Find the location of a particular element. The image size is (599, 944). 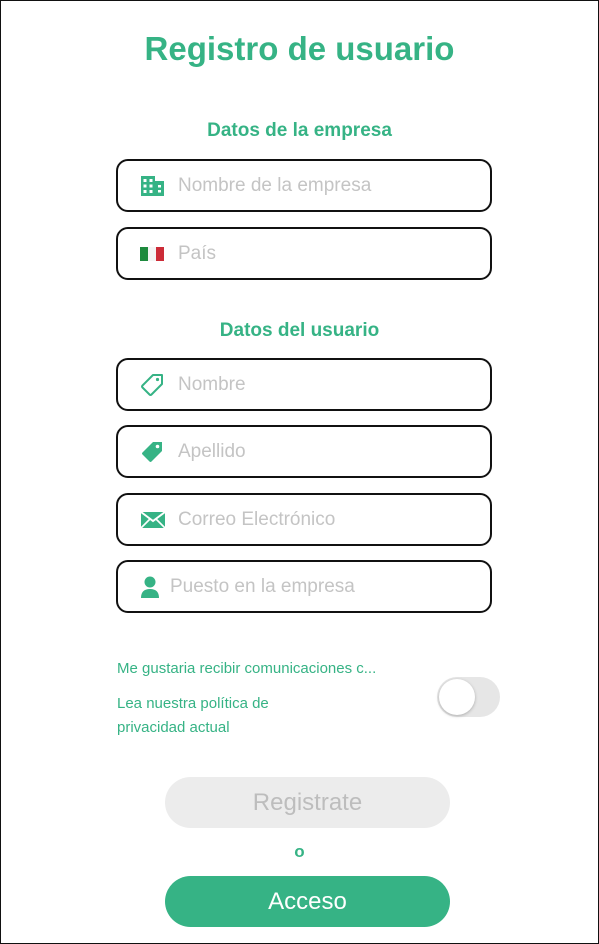

country-field is located at coordinates (304, 253).